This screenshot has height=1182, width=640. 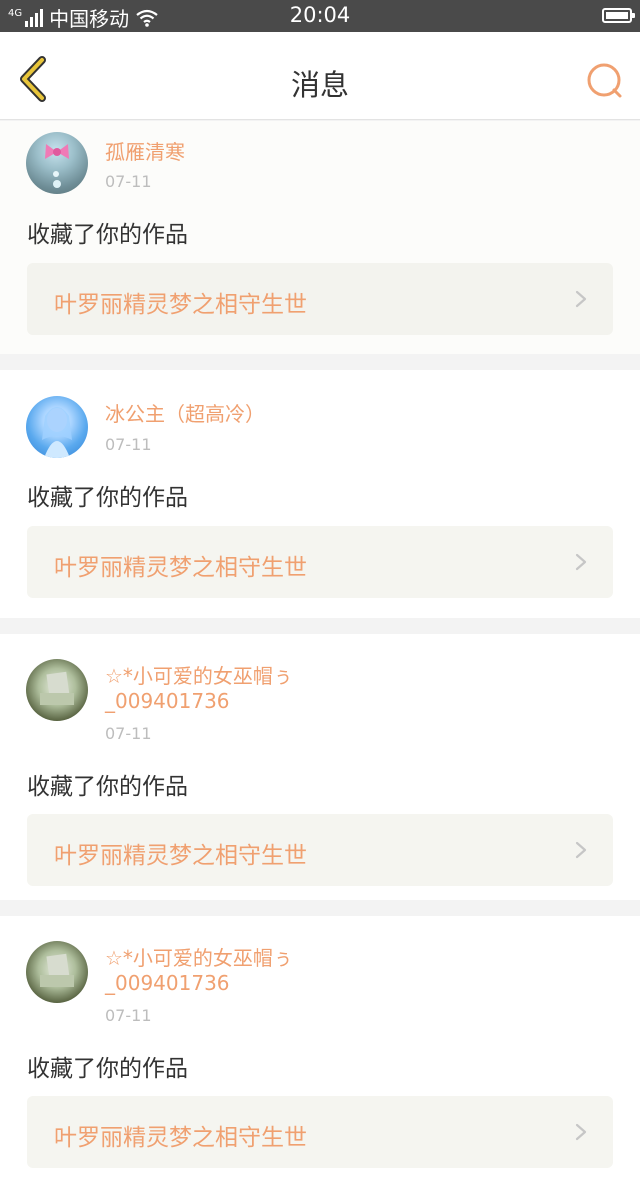 What do you see at coordinates (57, 432) in the screenshot?
I see `princess-image` at bounding box center [57, 432].